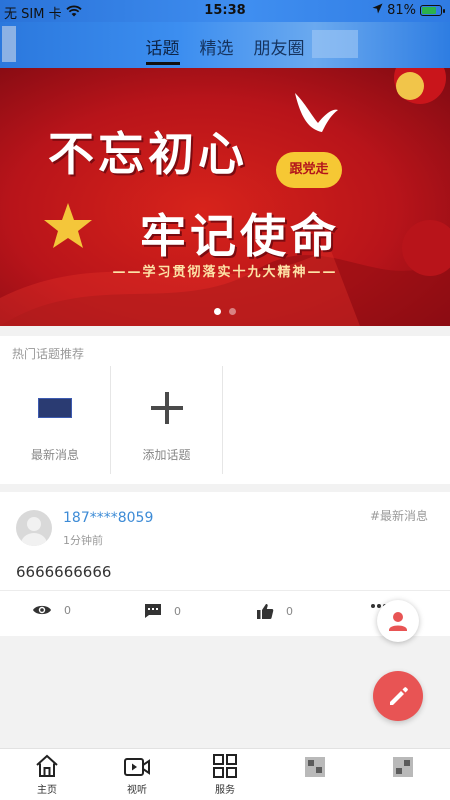 The width and height of the screenshot is (450, 800). I want to click on post-time: 1分钟前, so click(83, 540).